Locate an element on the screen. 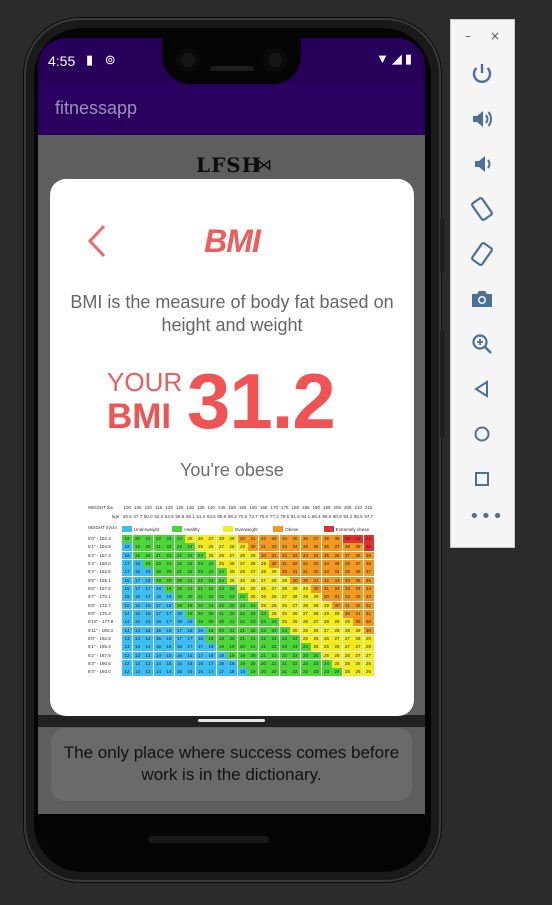 This screenshot has height=905, width=552. close-button: × is located at coordinates (495, 36).